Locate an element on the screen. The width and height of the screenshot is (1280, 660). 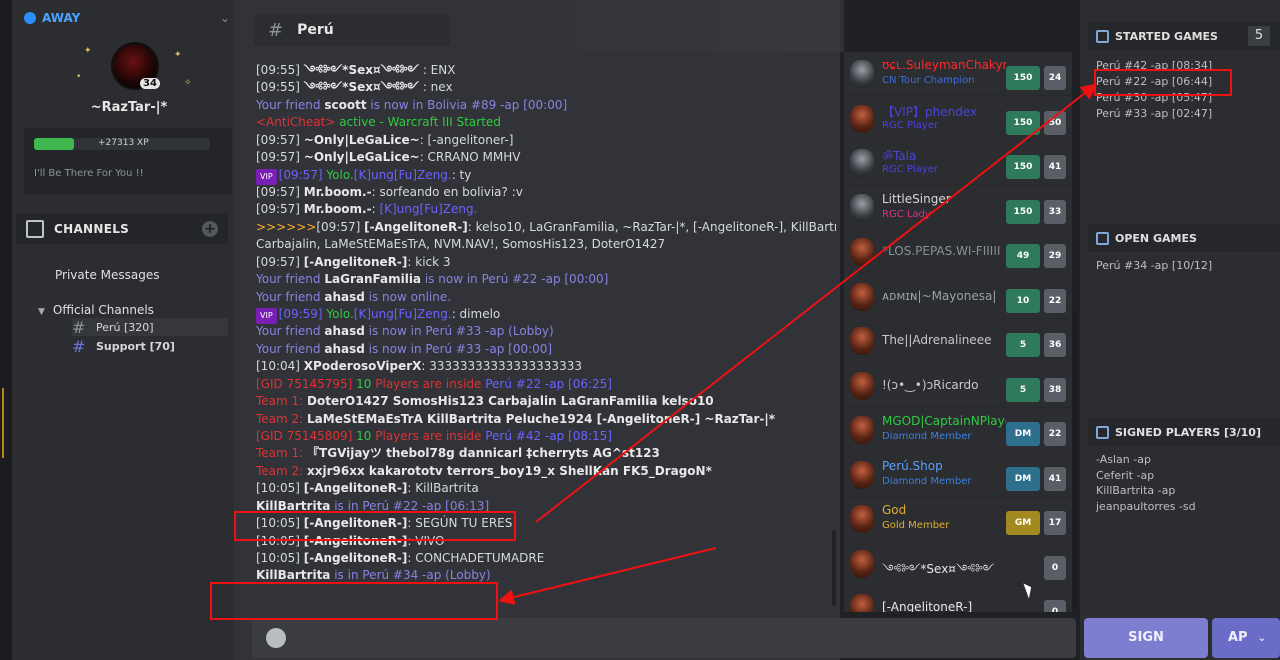
user-row: 【VIP】phendex RGC Player 150 50 is located at coordinates (958, 119).